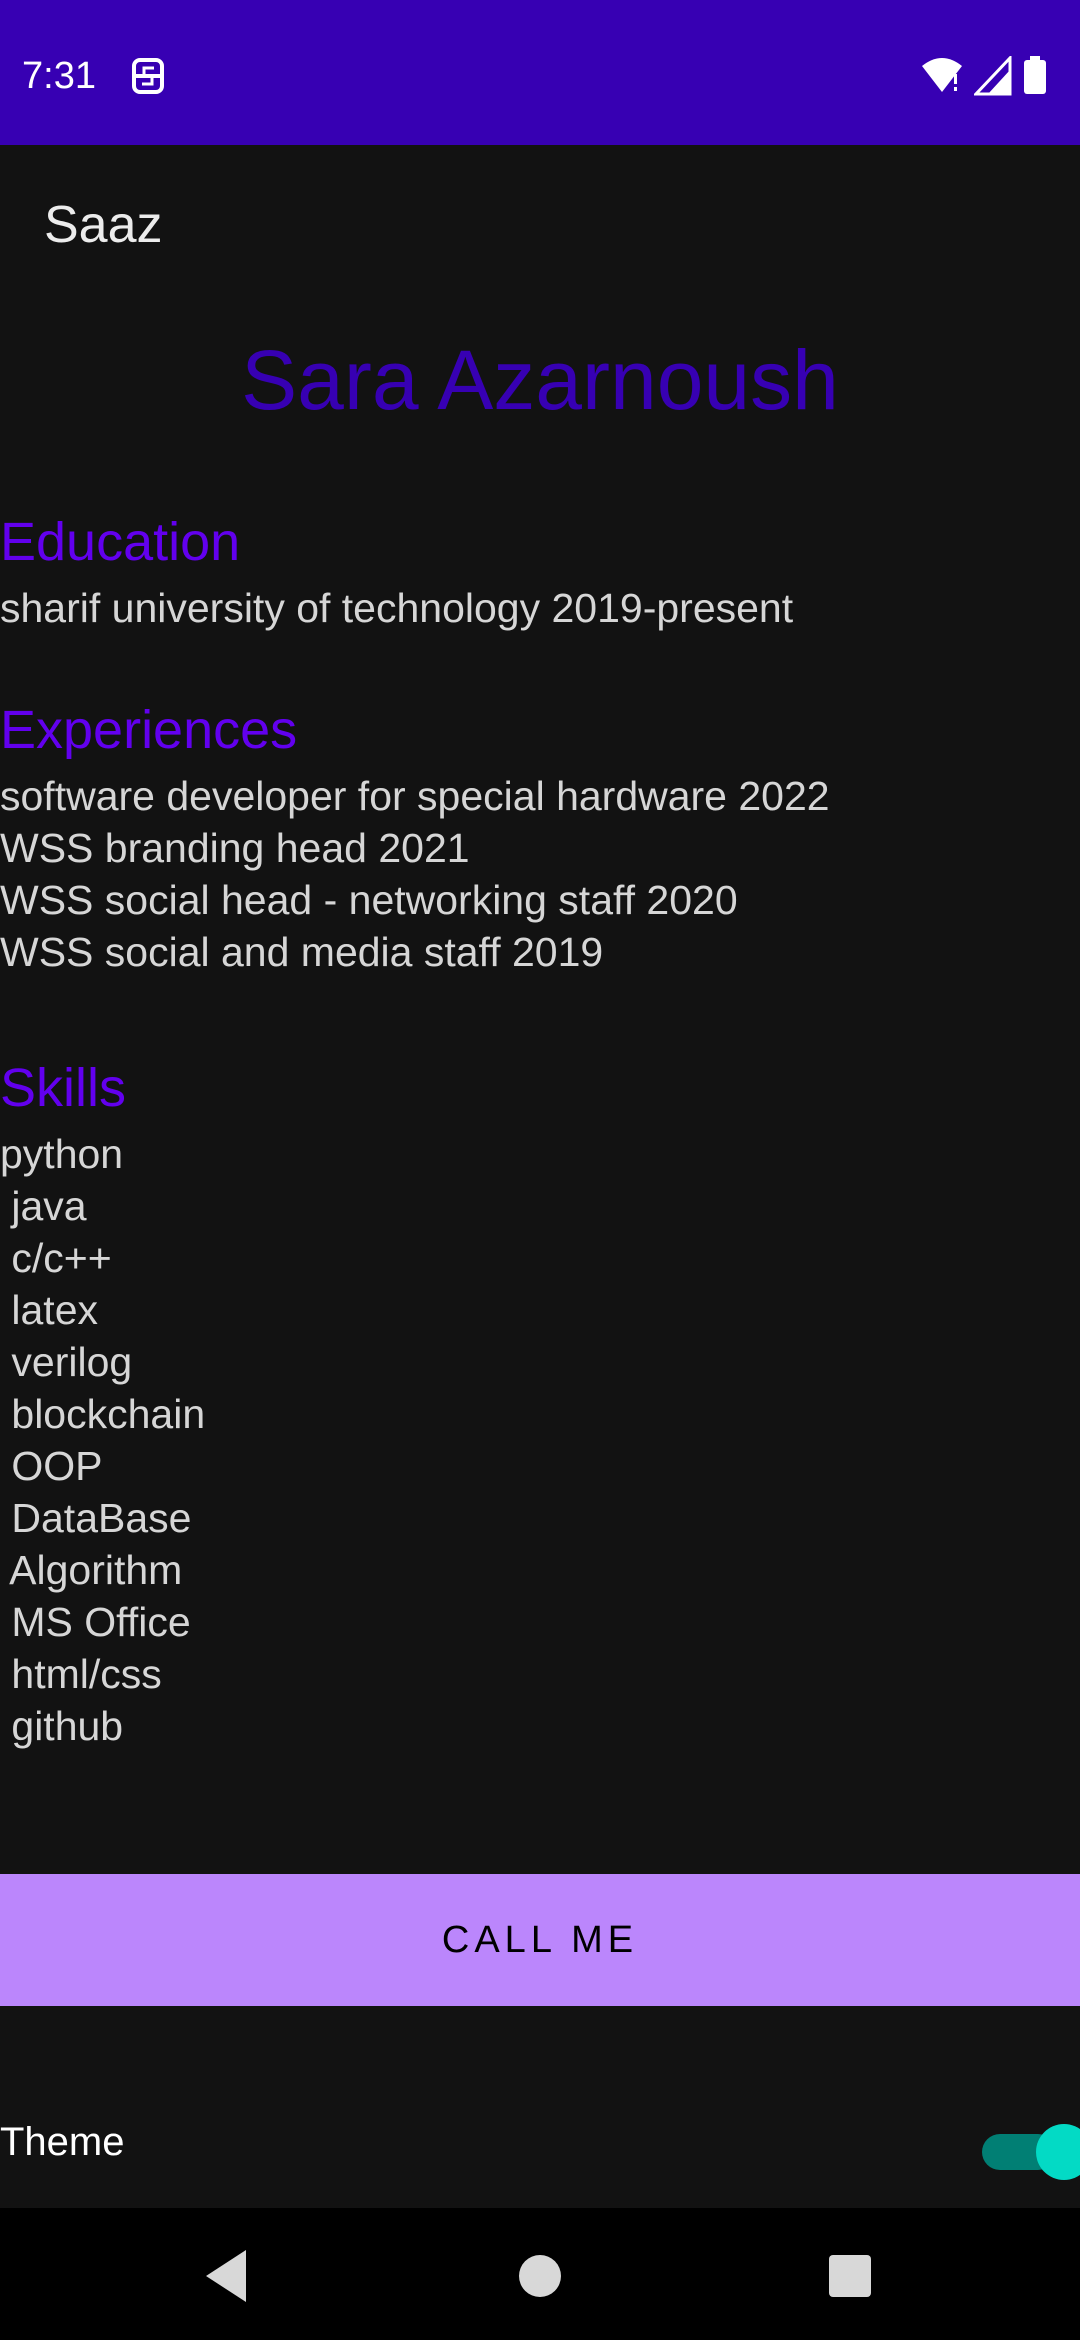 The height and width of the screenshot is (2340, 1080). What do you see at coordinates (148, 76) in the screenshot?
I see `sim-icon` at bounding box center [148, 76].